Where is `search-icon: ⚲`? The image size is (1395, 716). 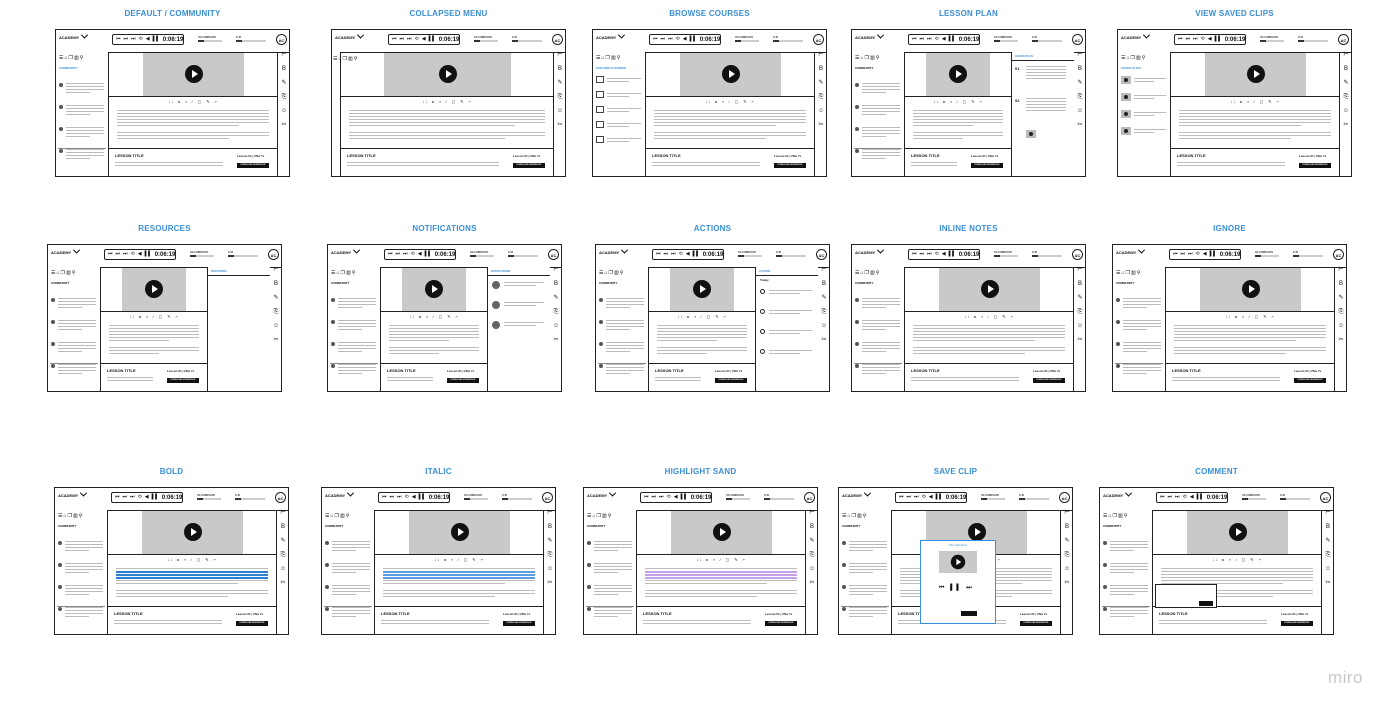
search-icon: ⚲ is located at coordinates (1139, 273).